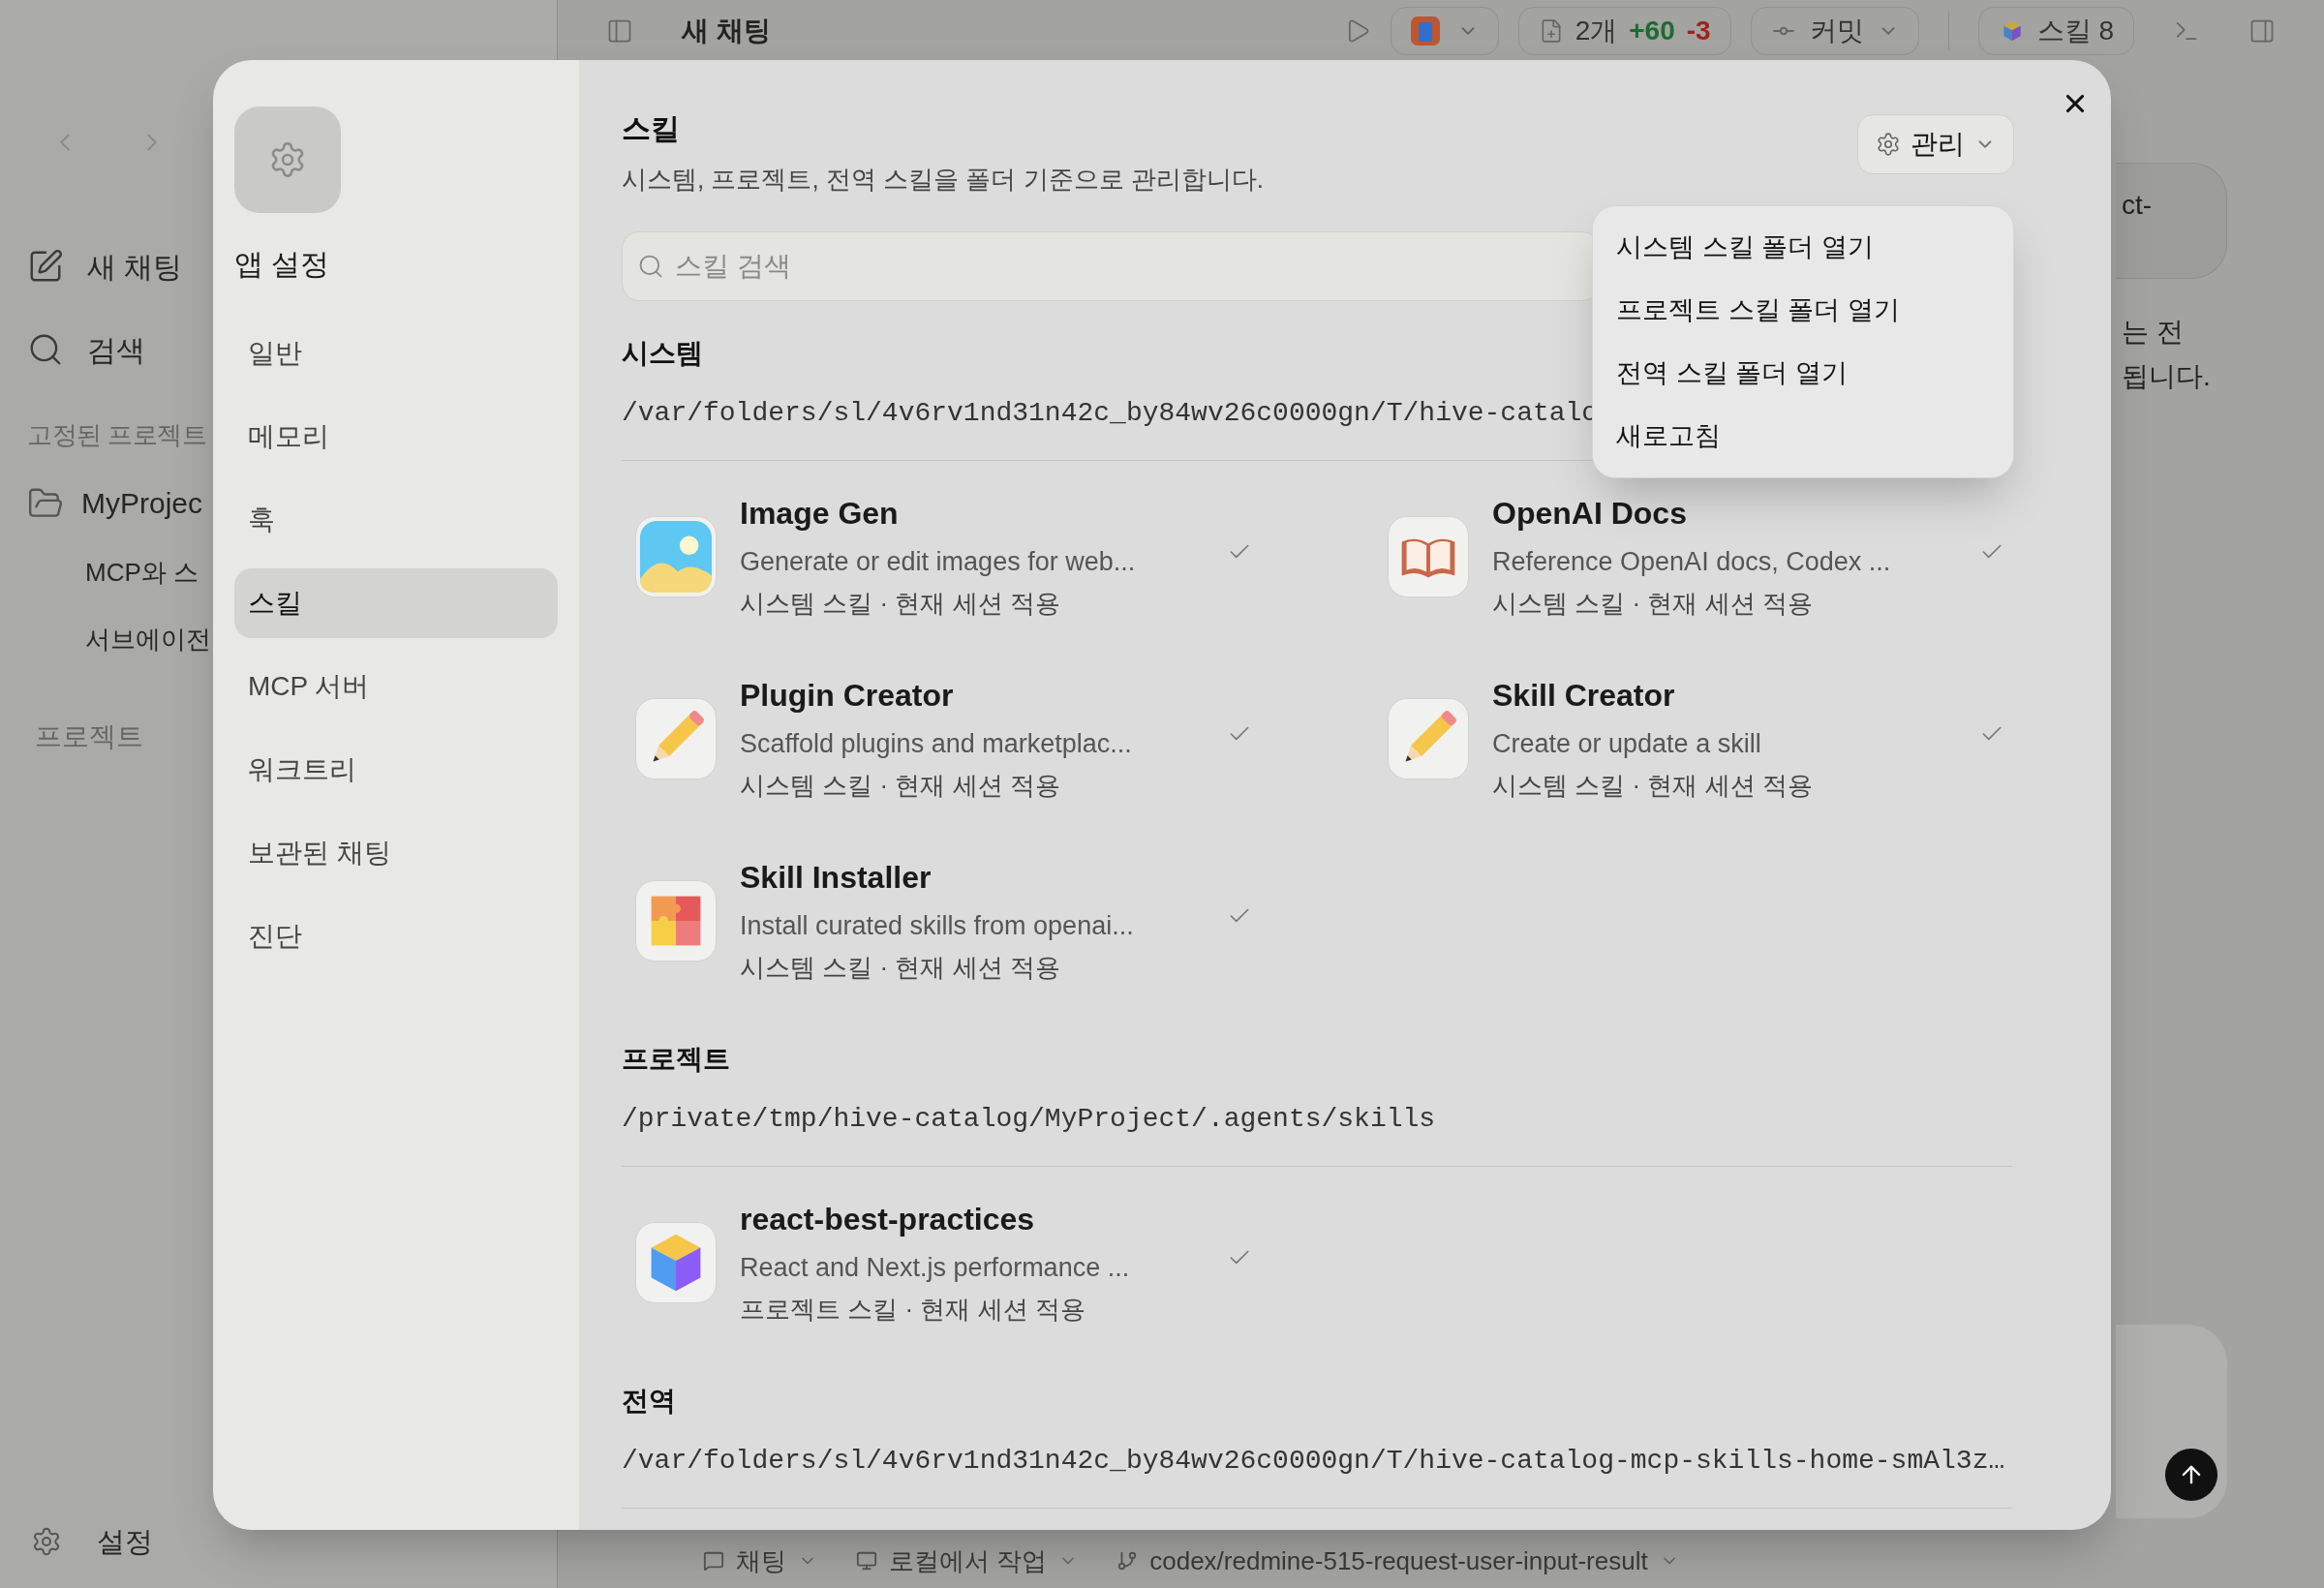 Image resolution: width=2324 pixels, height=1588 pixels. I want to click on panel-toggle-icon, so click(2262, 31).